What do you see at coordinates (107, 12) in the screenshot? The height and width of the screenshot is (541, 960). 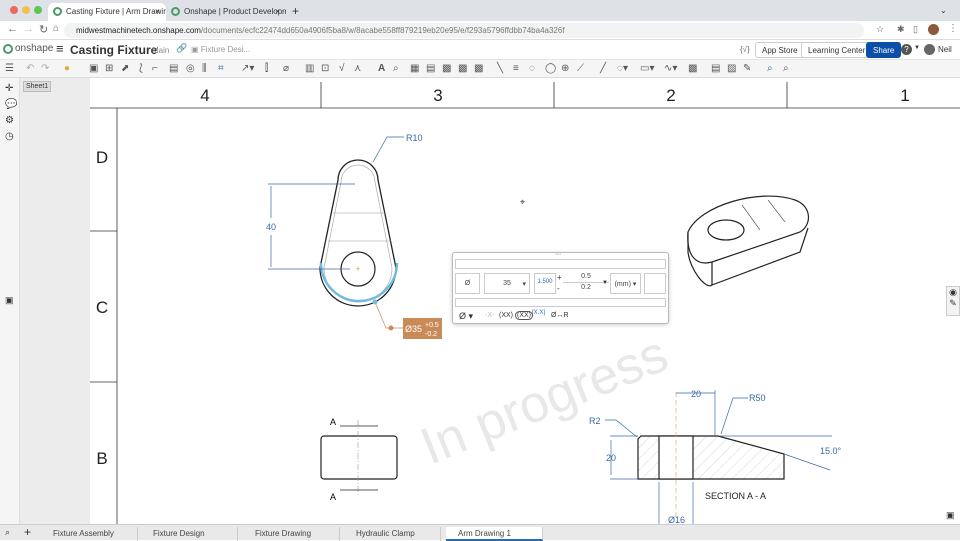 I see `browser-tab-arm-drawing: Casting Fixture | Arm Drawing ×` at bounding box center [107, 12].